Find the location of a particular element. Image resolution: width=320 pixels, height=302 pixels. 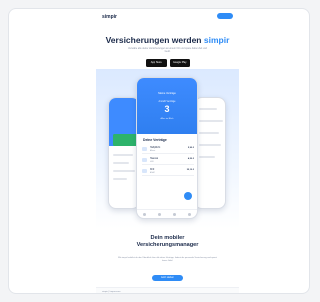

contract-count: 3 is located at coordinates (167, 109).